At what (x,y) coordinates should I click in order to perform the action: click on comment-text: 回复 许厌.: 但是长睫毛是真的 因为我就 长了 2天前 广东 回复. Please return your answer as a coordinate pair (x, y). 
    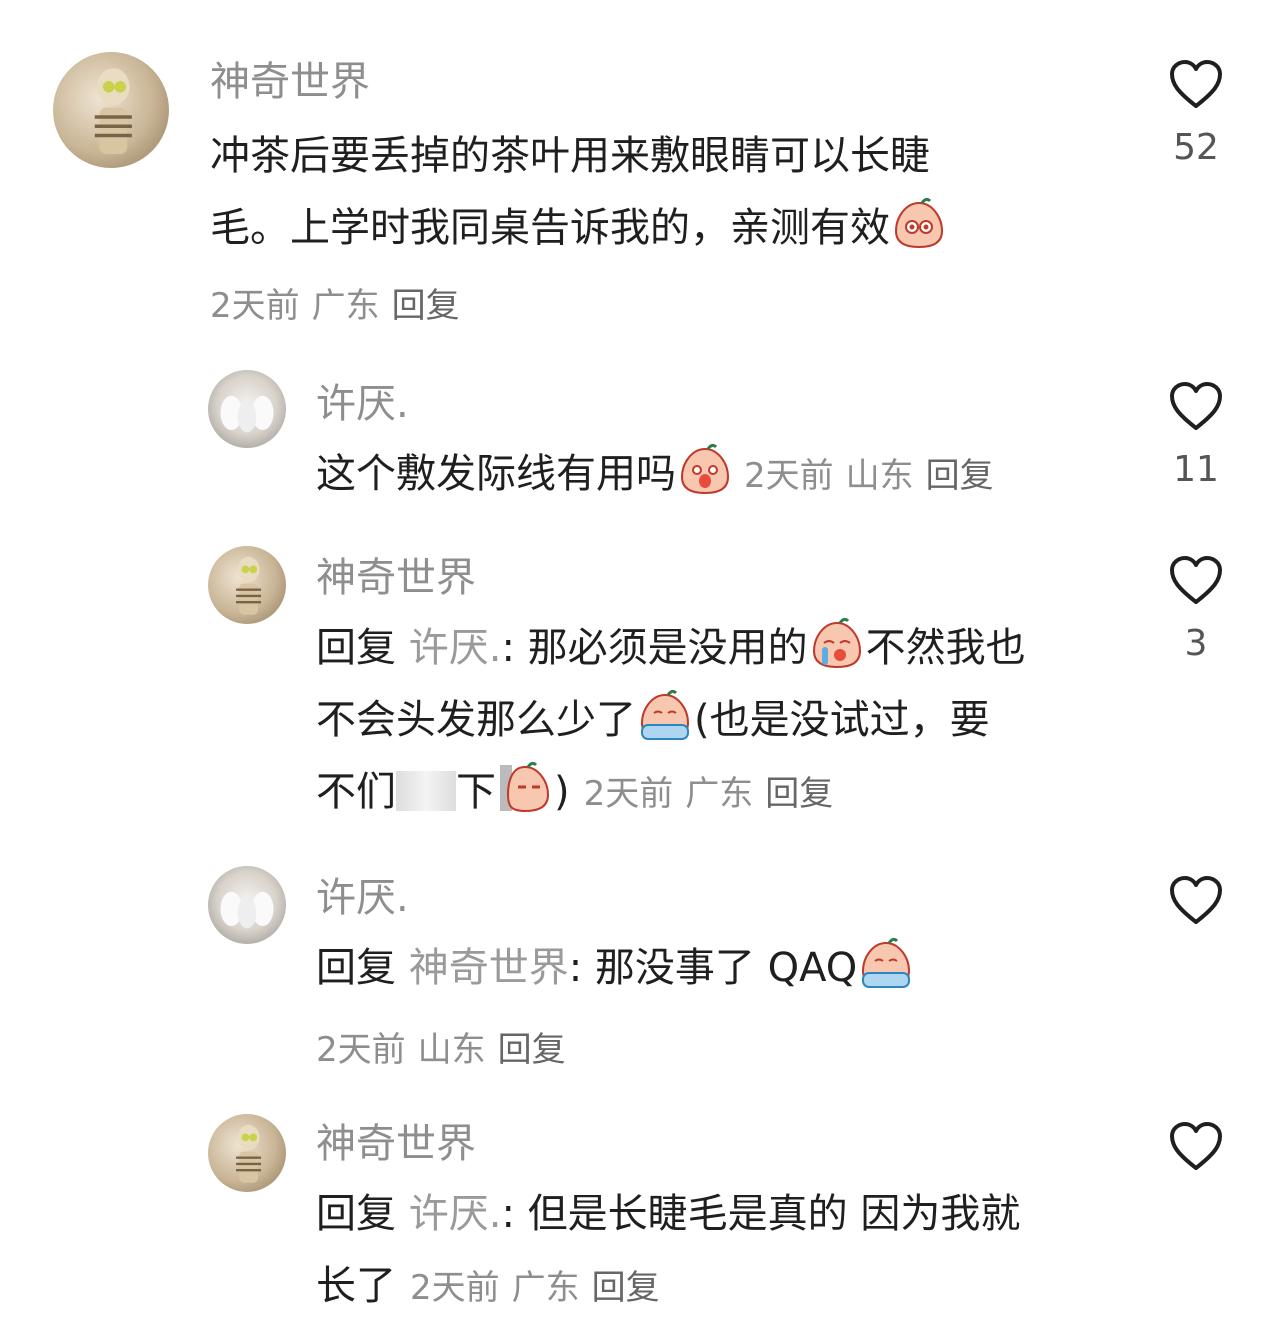
    Looking at the image, I should click on (668, 1250).